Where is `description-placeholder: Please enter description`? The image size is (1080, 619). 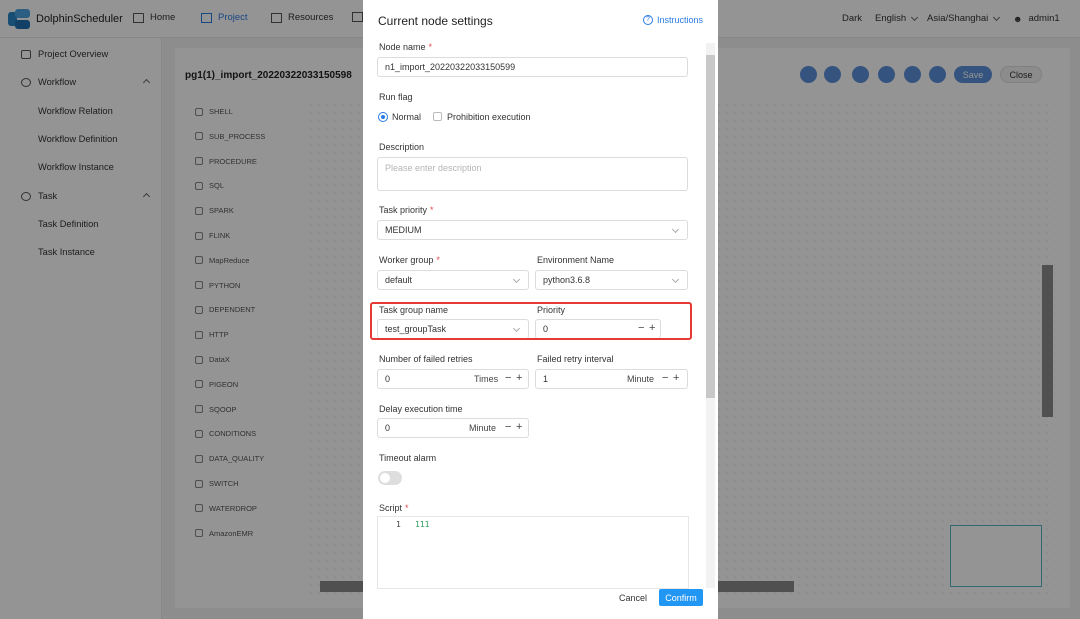 description-placeholder: Please enter description is located at coordinates (433, 168).